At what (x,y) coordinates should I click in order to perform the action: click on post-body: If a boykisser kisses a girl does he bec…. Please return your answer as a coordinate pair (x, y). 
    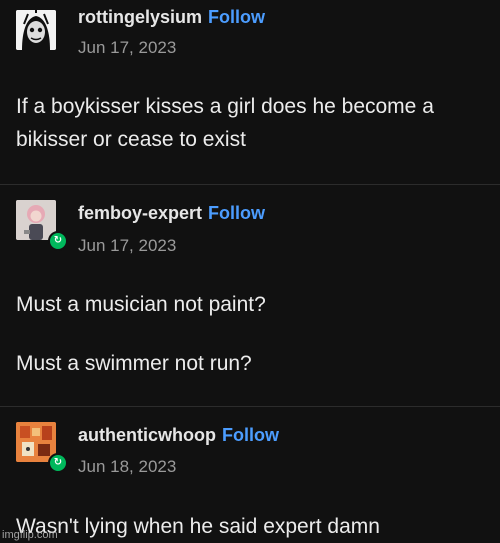
    Looking at the image, I should click on (251, 123).